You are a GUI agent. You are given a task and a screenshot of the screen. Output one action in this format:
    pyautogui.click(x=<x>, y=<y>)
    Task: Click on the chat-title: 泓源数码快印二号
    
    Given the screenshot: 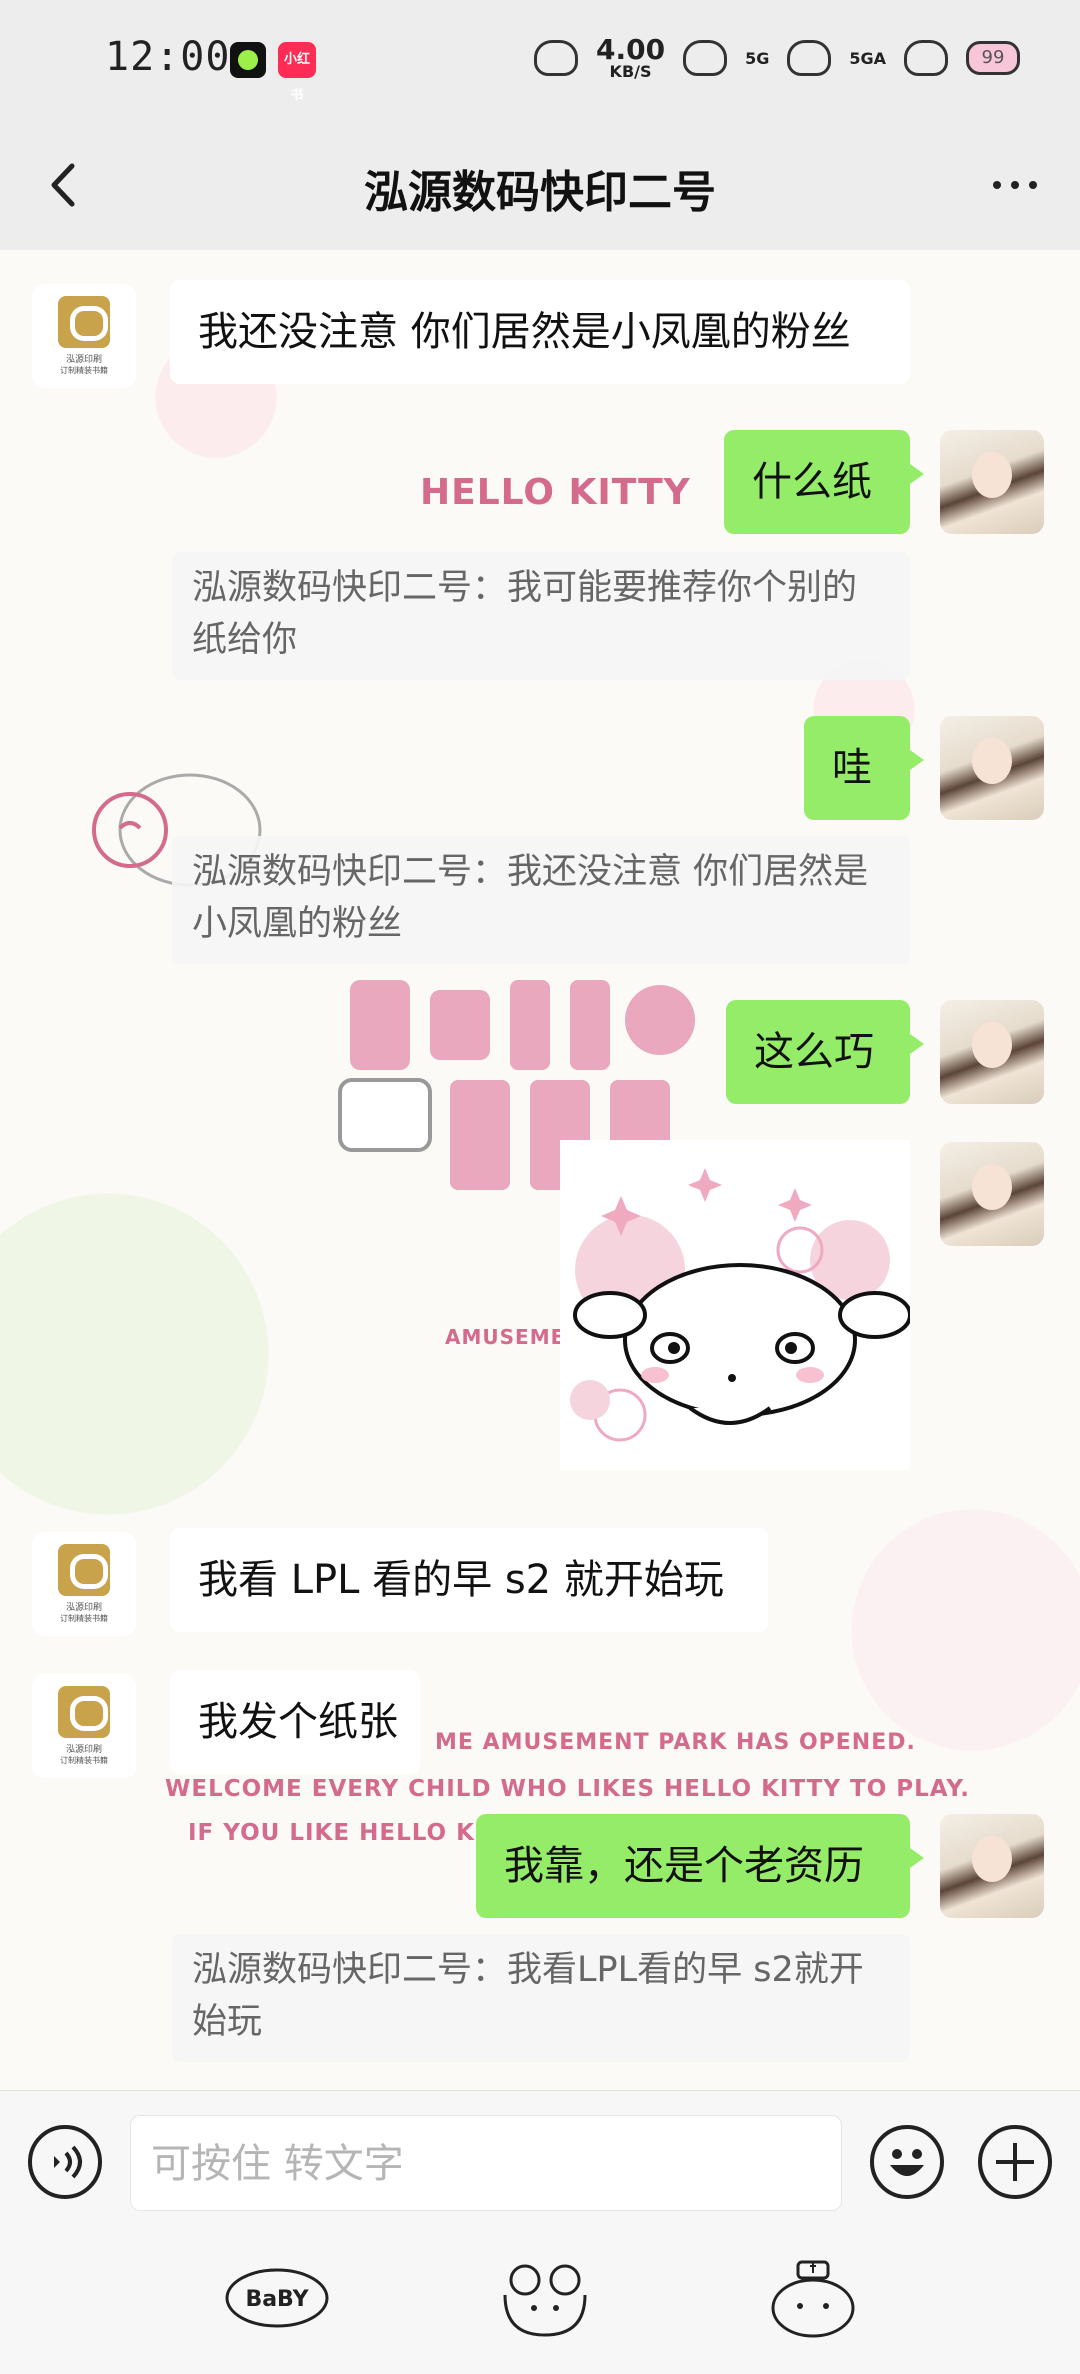 What is the action you would take?
    pyautogui.click(x=540, y=192)
    